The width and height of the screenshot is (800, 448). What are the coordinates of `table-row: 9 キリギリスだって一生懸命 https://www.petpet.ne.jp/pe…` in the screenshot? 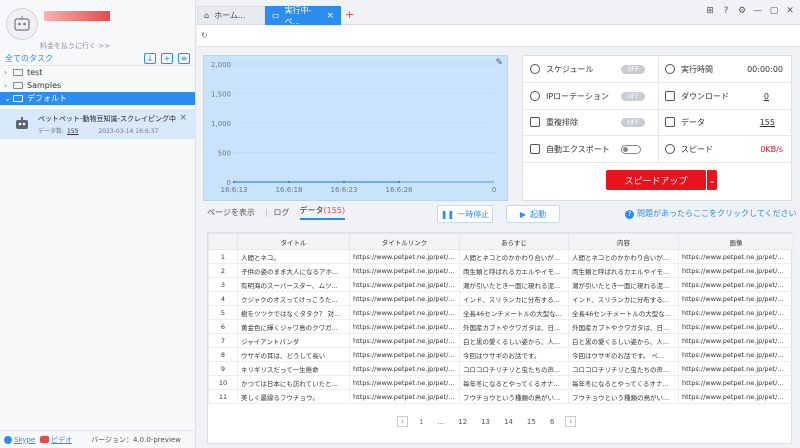 It's located at (501, 368).